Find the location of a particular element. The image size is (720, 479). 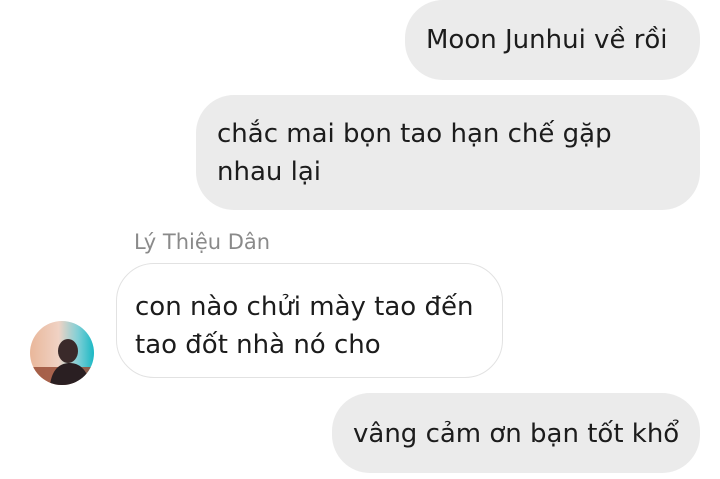

message-text-line: con nào chửi mày tao đến is located at coordinates (304, 307).